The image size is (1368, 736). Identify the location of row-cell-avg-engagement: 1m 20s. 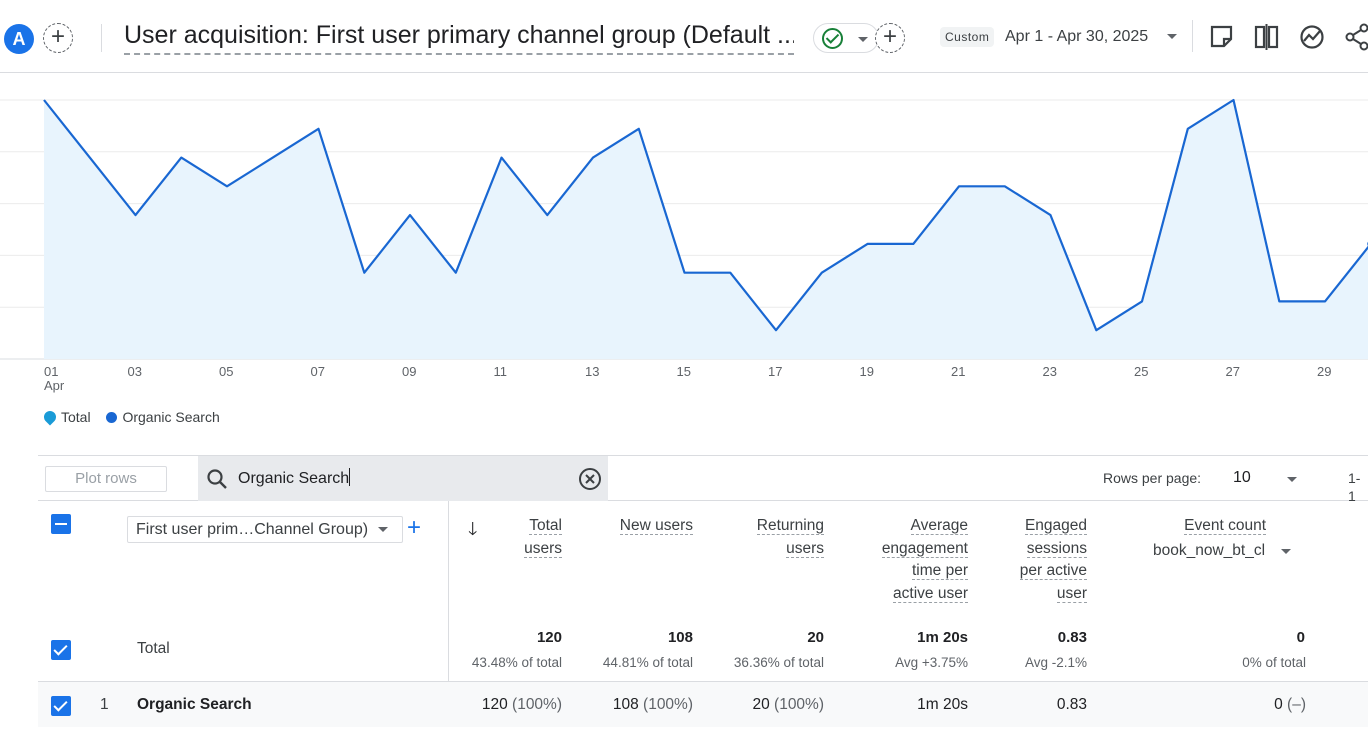
(942, 705).